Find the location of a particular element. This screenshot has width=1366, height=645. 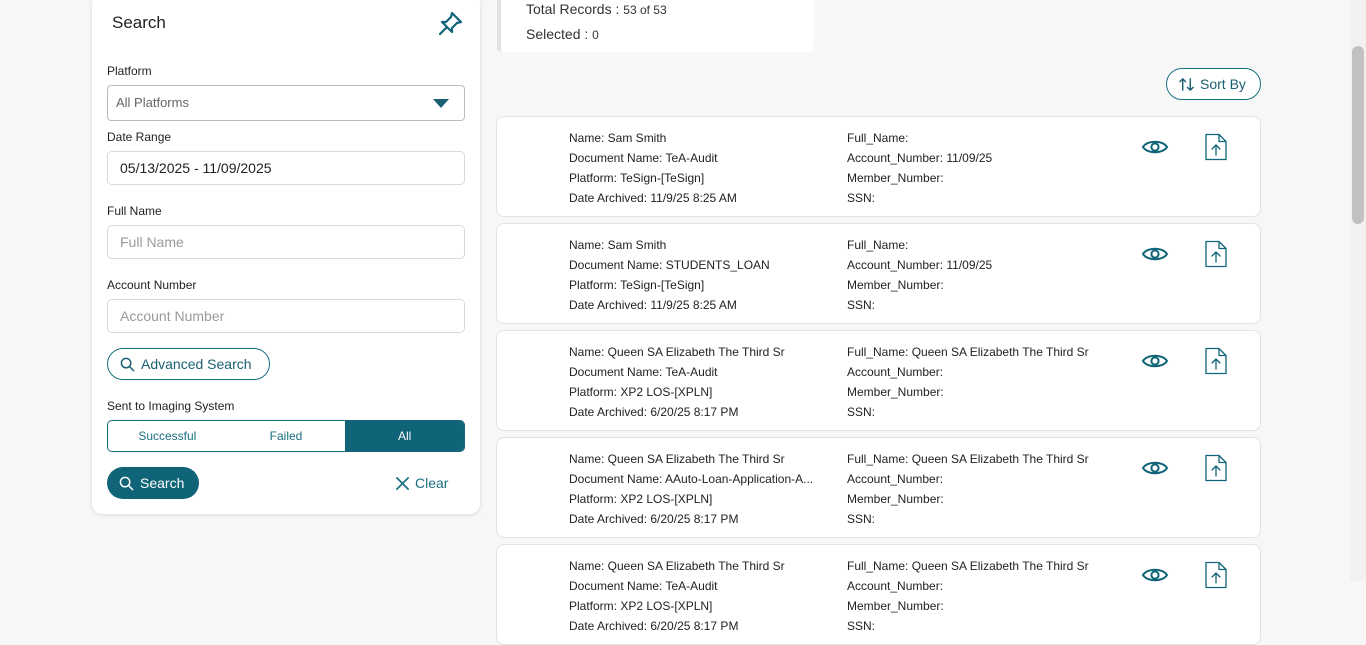

pin-icon is located at coordinates (450, 24).